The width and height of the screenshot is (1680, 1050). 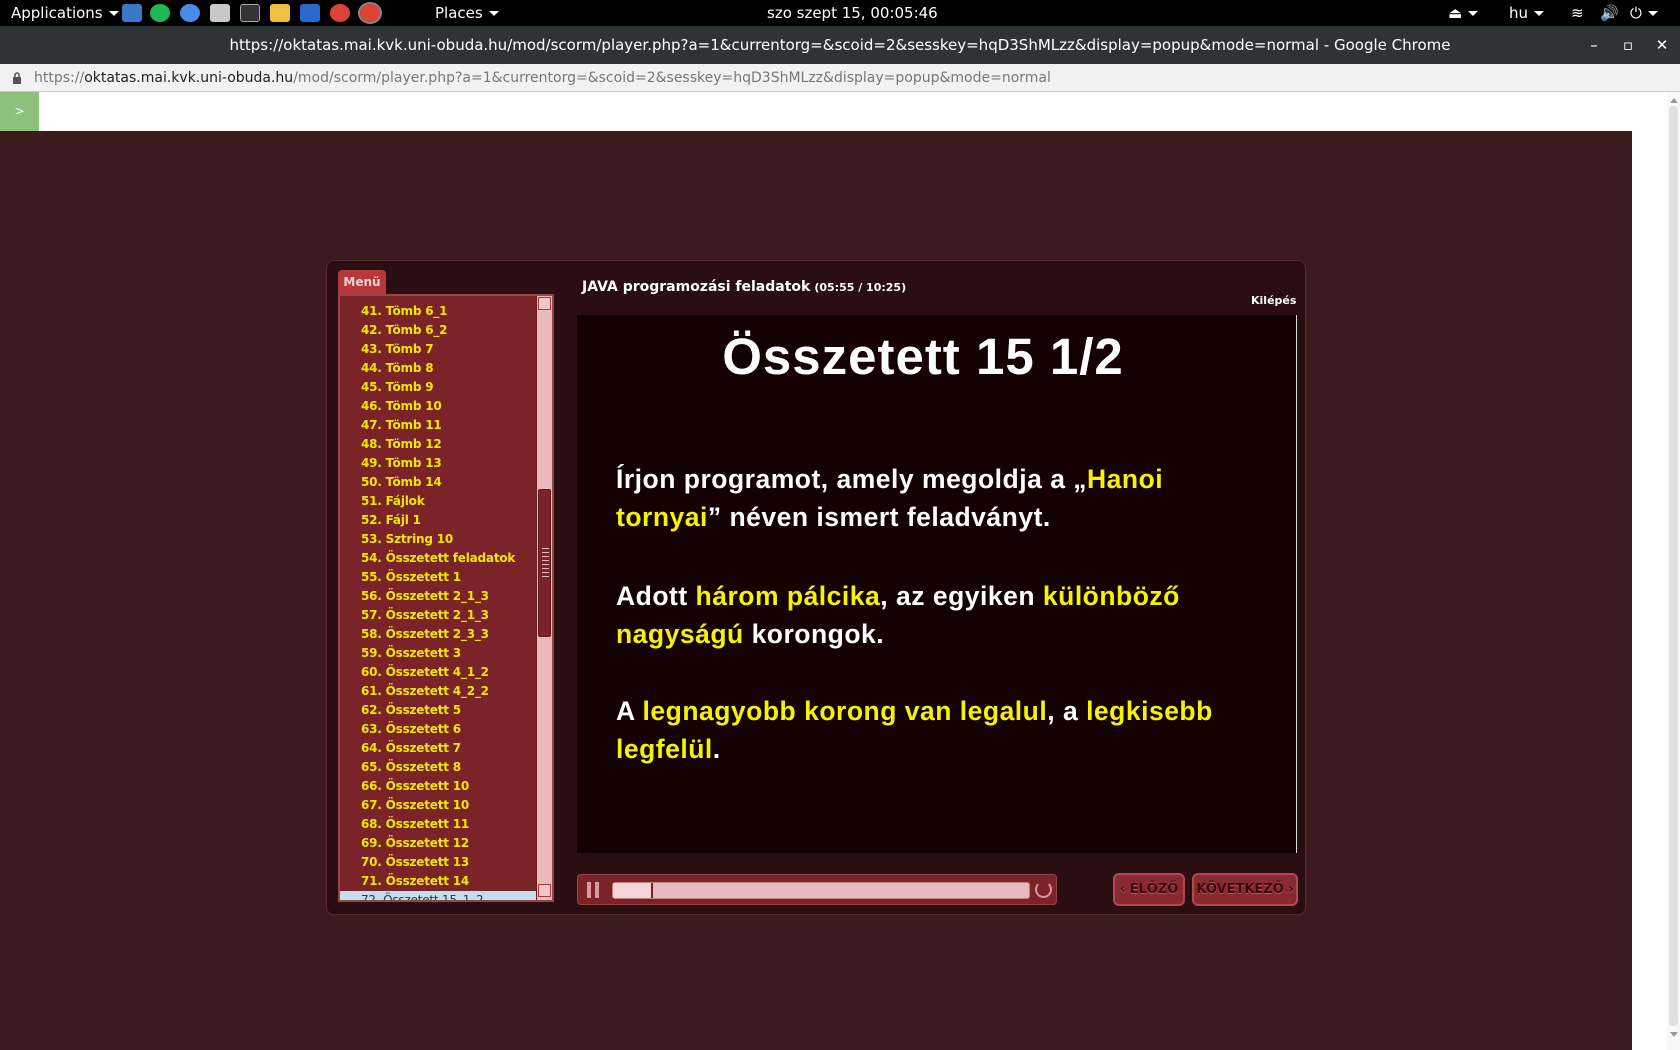 What do you see at coordinates (438, 406) in the screenshot?
I see `menu-item: 46. Tömb 10` at bounding box center [438, 406].